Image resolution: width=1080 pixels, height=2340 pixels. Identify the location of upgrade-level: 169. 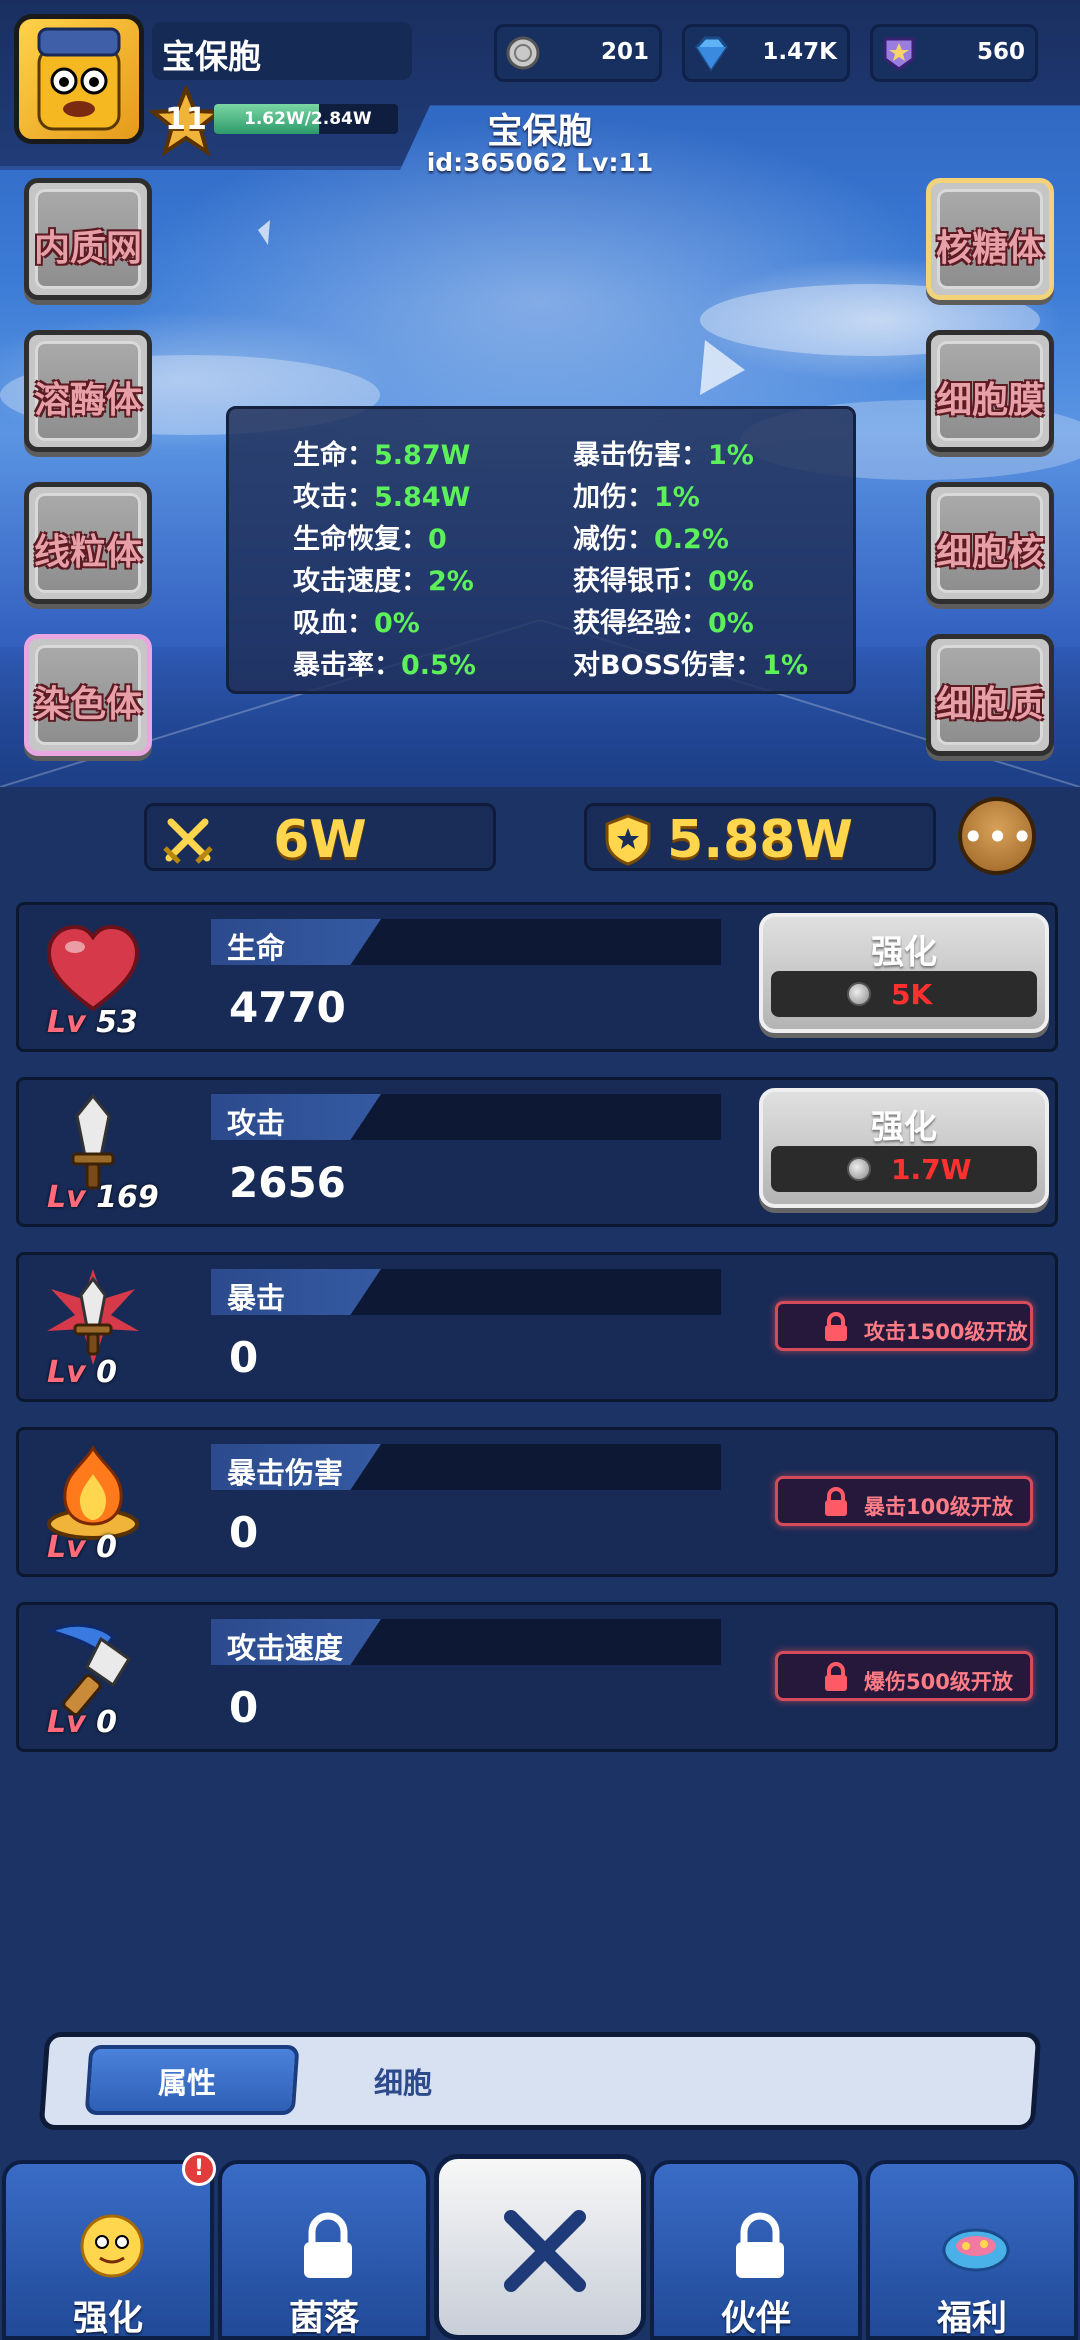
(127, 1197).